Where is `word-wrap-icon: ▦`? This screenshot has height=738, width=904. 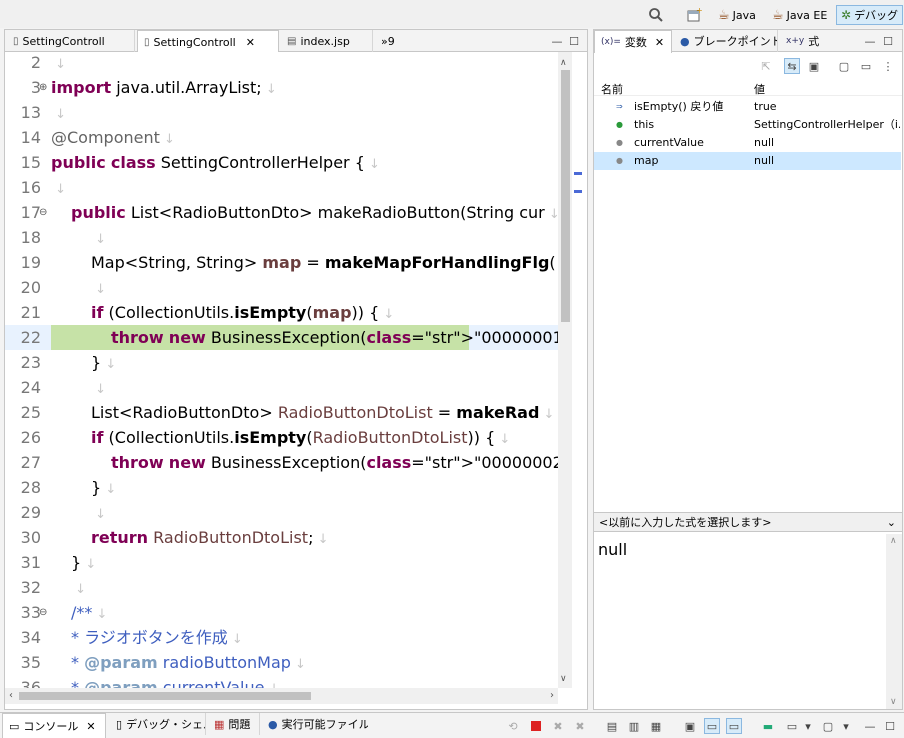 word-wrap-icon: ▦ is located at coordinates (656, 726).